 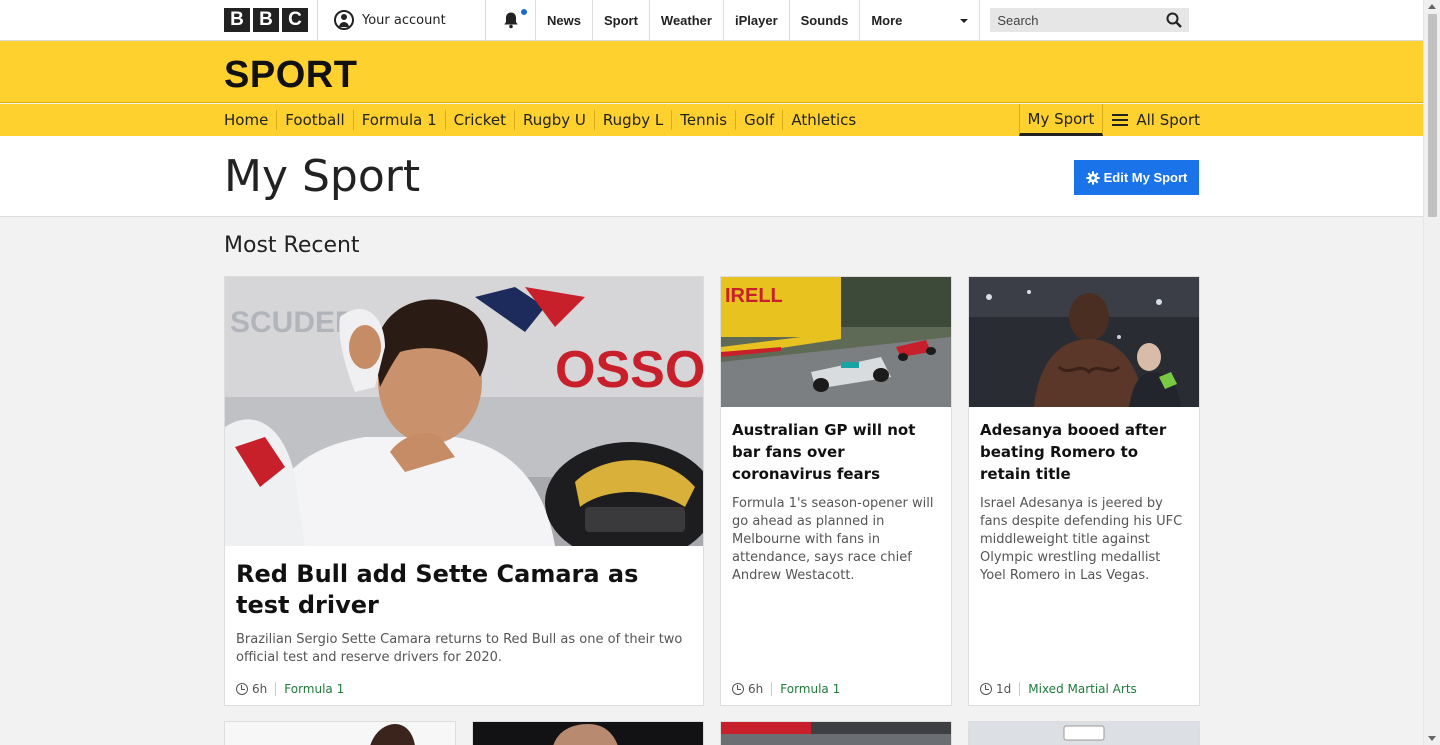 I want to click on topnav-sport: Sport, so click(x=621, y=20).